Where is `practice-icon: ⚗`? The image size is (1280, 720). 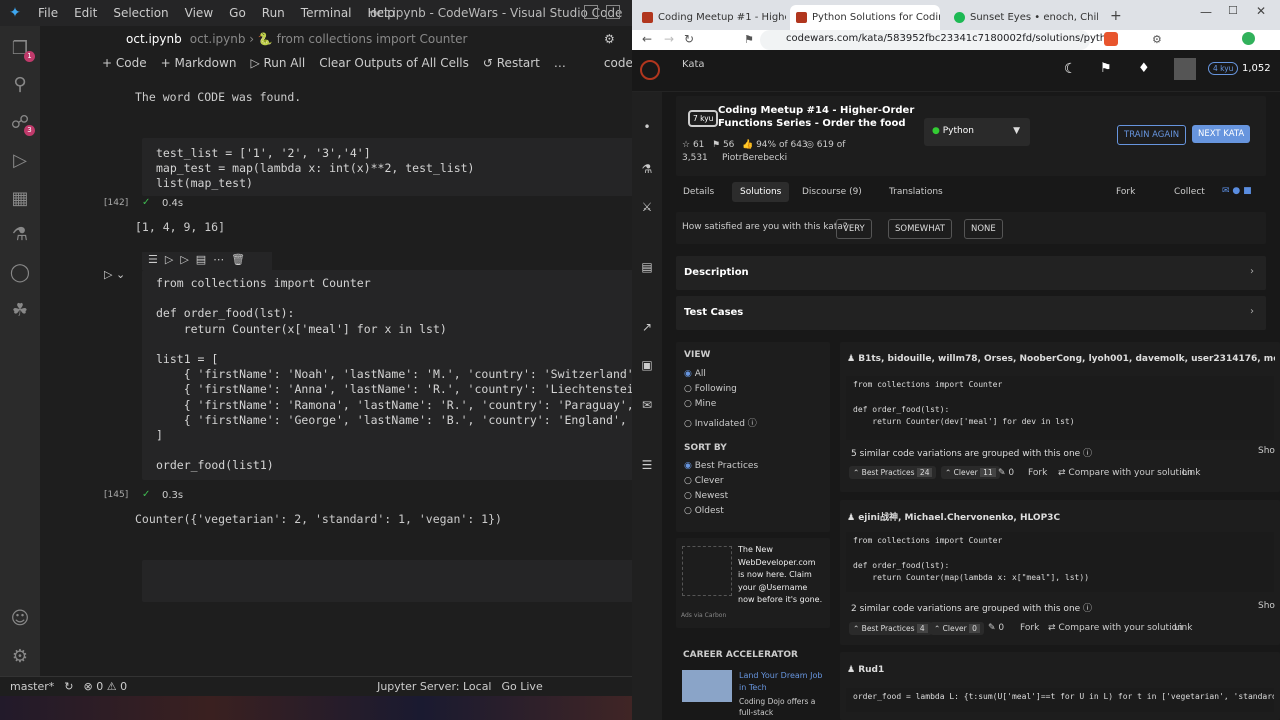 practice-icon: ⚗ is located at coordinates (647, 169).